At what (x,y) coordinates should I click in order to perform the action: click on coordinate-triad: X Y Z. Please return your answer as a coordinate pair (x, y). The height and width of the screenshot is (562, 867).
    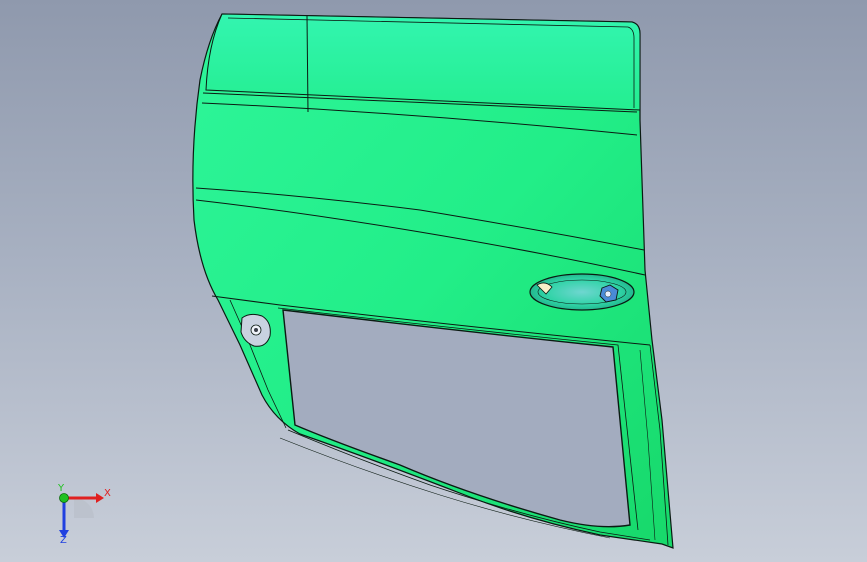
    Looking at the image, I should click on (84, 513).